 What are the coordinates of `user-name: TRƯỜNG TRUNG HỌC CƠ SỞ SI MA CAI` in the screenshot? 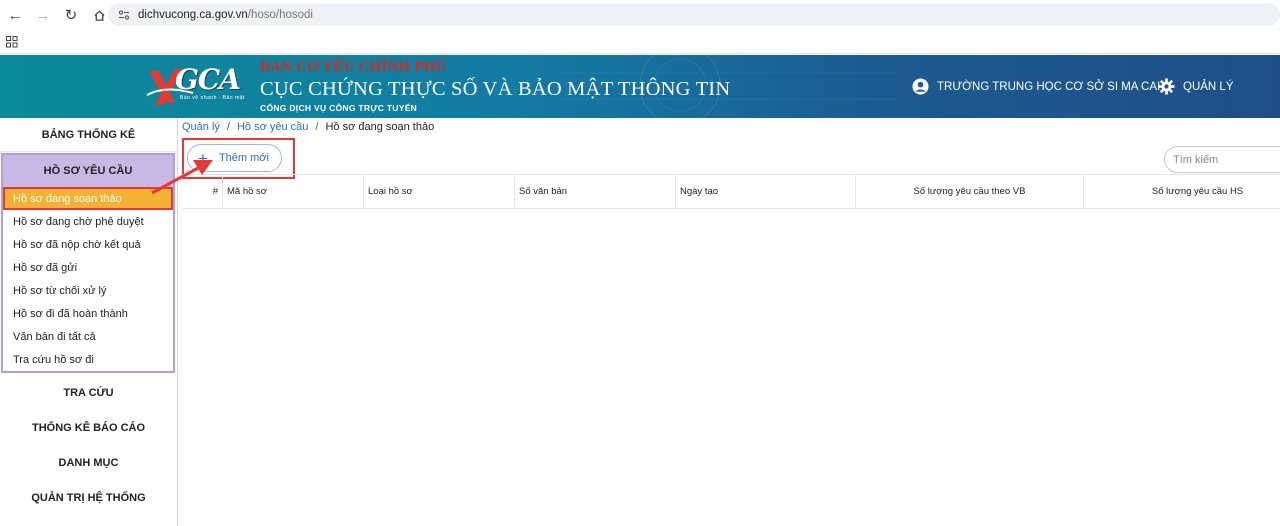 It's located at (1049, 86).